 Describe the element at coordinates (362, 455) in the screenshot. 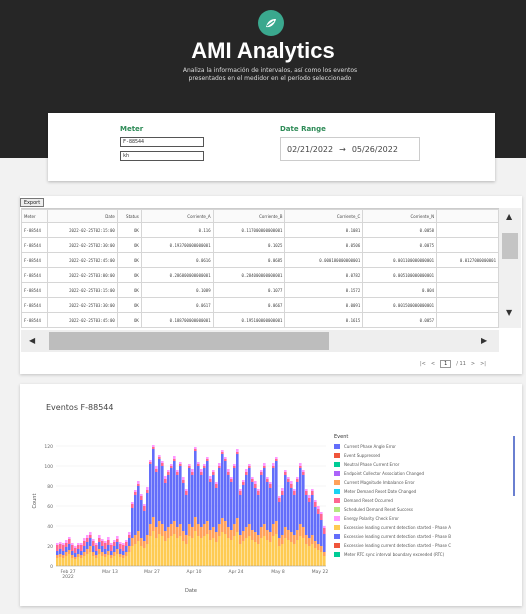

I see `legend-label: Event Suppressed` at that location.